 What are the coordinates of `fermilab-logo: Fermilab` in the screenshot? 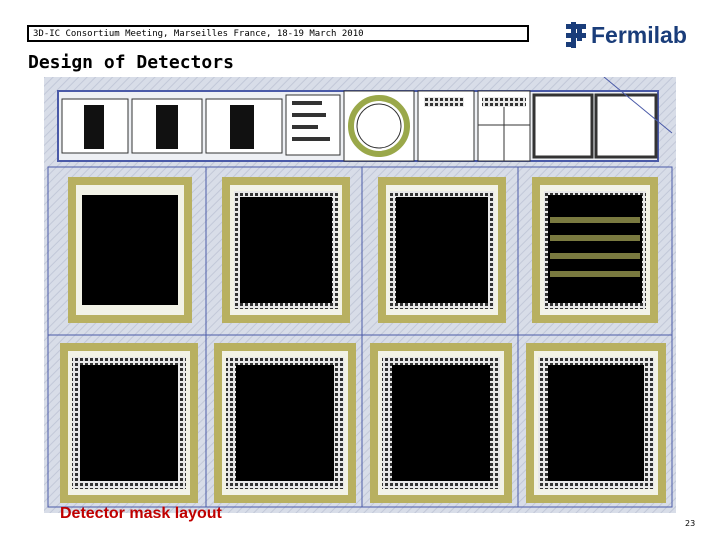 It's located at (630, 35).